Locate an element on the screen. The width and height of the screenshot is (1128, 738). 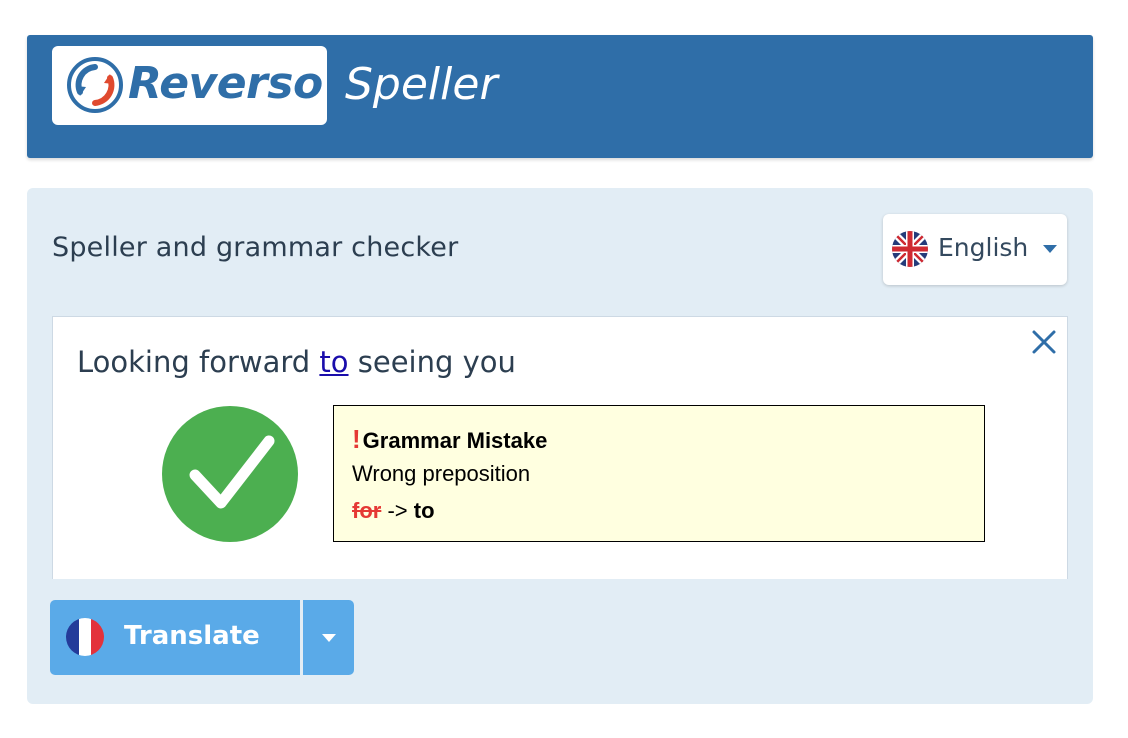
uk-flag-icon is located at coordinates (910, 249).